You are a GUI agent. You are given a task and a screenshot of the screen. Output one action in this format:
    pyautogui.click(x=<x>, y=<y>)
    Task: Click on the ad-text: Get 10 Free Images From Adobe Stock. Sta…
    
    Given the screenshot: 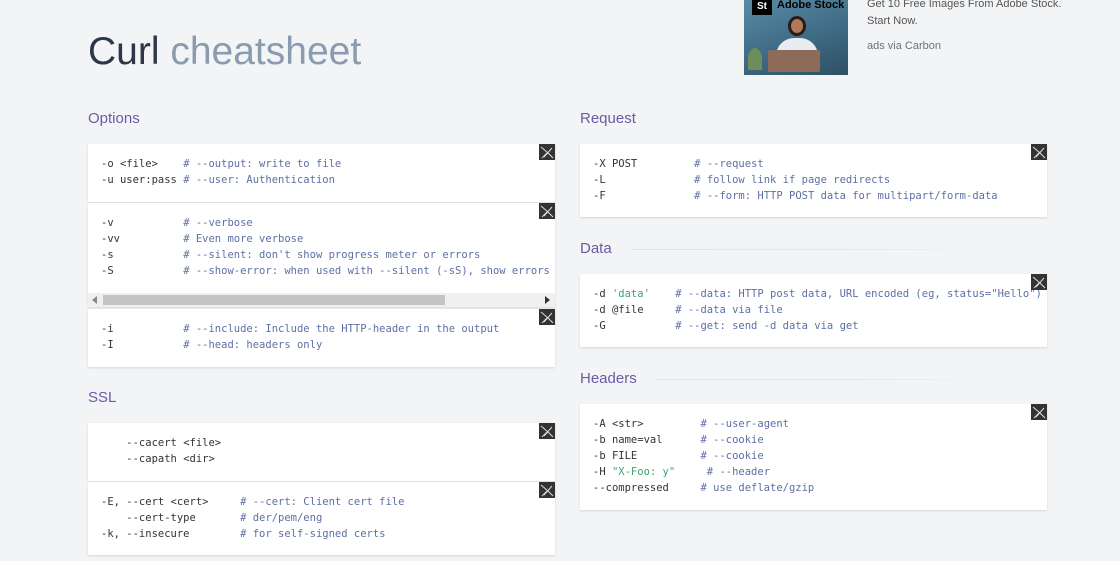 What is the action you would take?
    pyautogui.click(x=967, y=15)
    